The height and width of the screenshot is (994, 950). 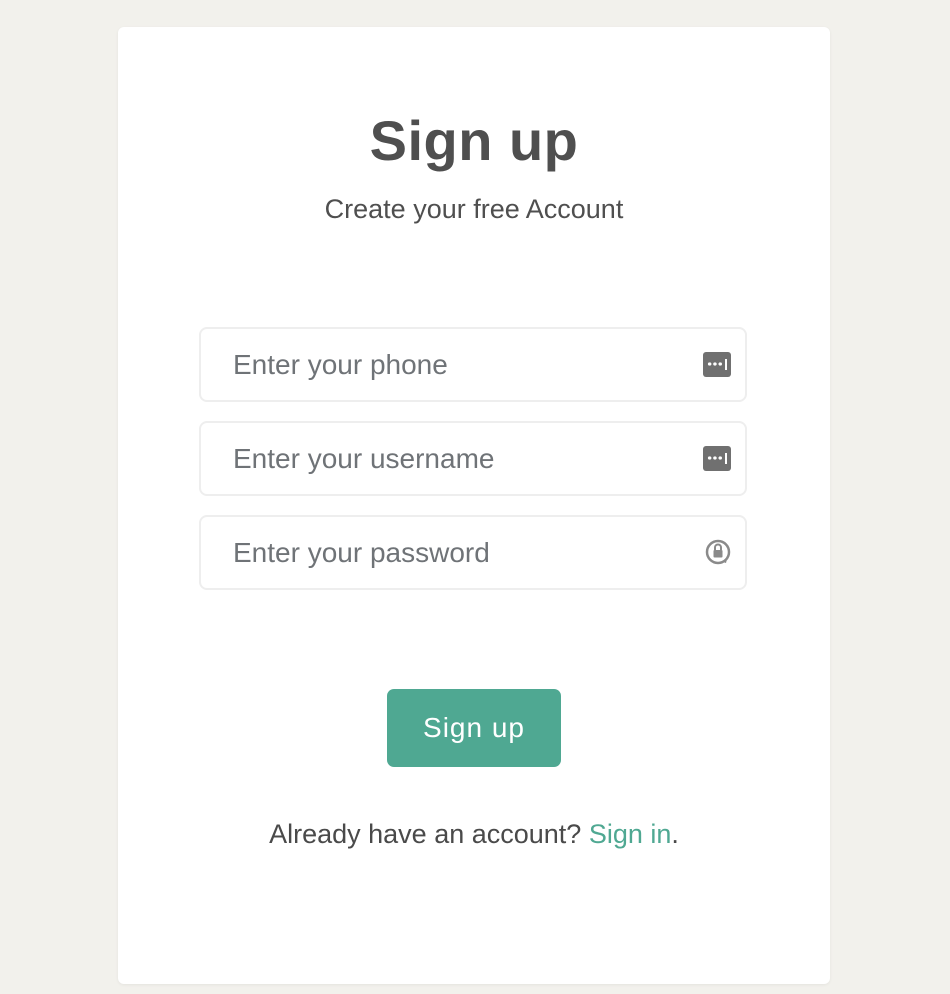 I want to click on sign-in-prompt-text: Already have an account?, so click(x=429, y=834).